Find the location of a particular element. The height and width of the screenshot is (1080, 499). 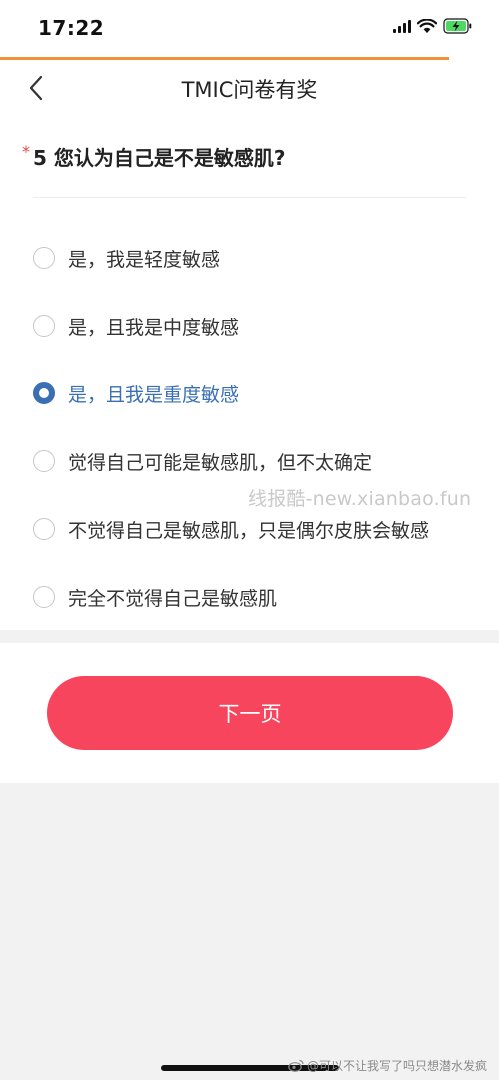

option-maybe-sensitive: 觉得自己可能是敏感肌，但不太确定 is located at coordinates (202, 461).